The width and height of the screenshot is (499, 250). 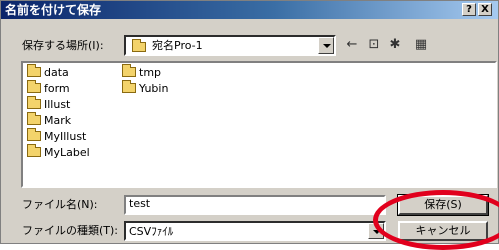 I want to click on title-bar: 名前を付けて保存 ? X, so click(x=249, y=10).